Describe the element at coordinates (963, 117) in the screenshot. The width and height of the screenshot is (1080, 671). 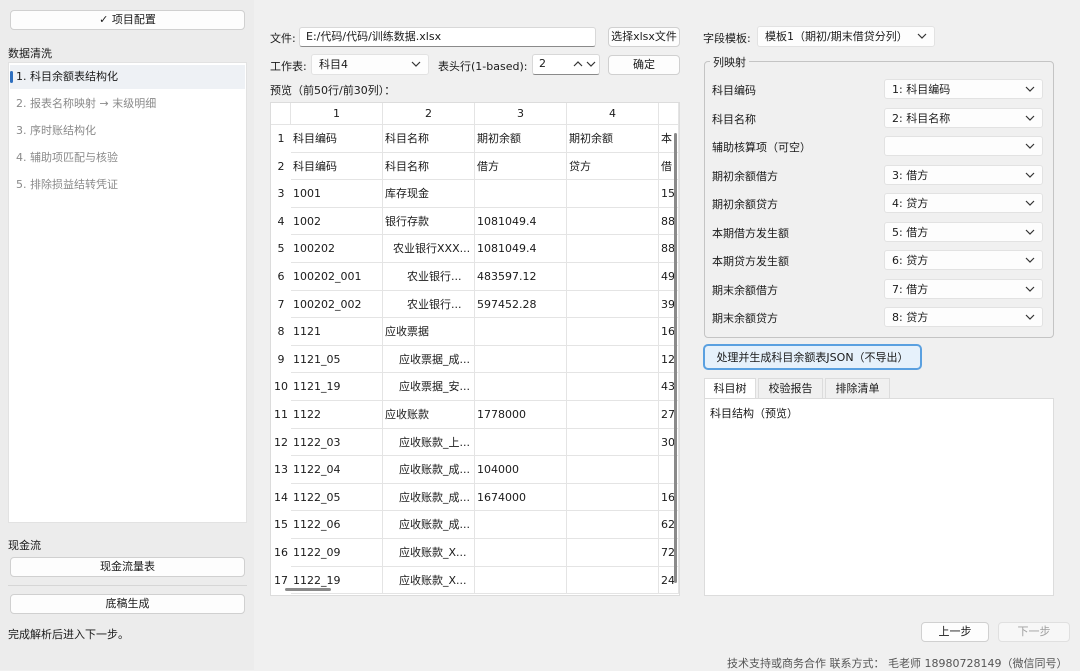
I see `map-field-select: 2: 科目名称` at that location.